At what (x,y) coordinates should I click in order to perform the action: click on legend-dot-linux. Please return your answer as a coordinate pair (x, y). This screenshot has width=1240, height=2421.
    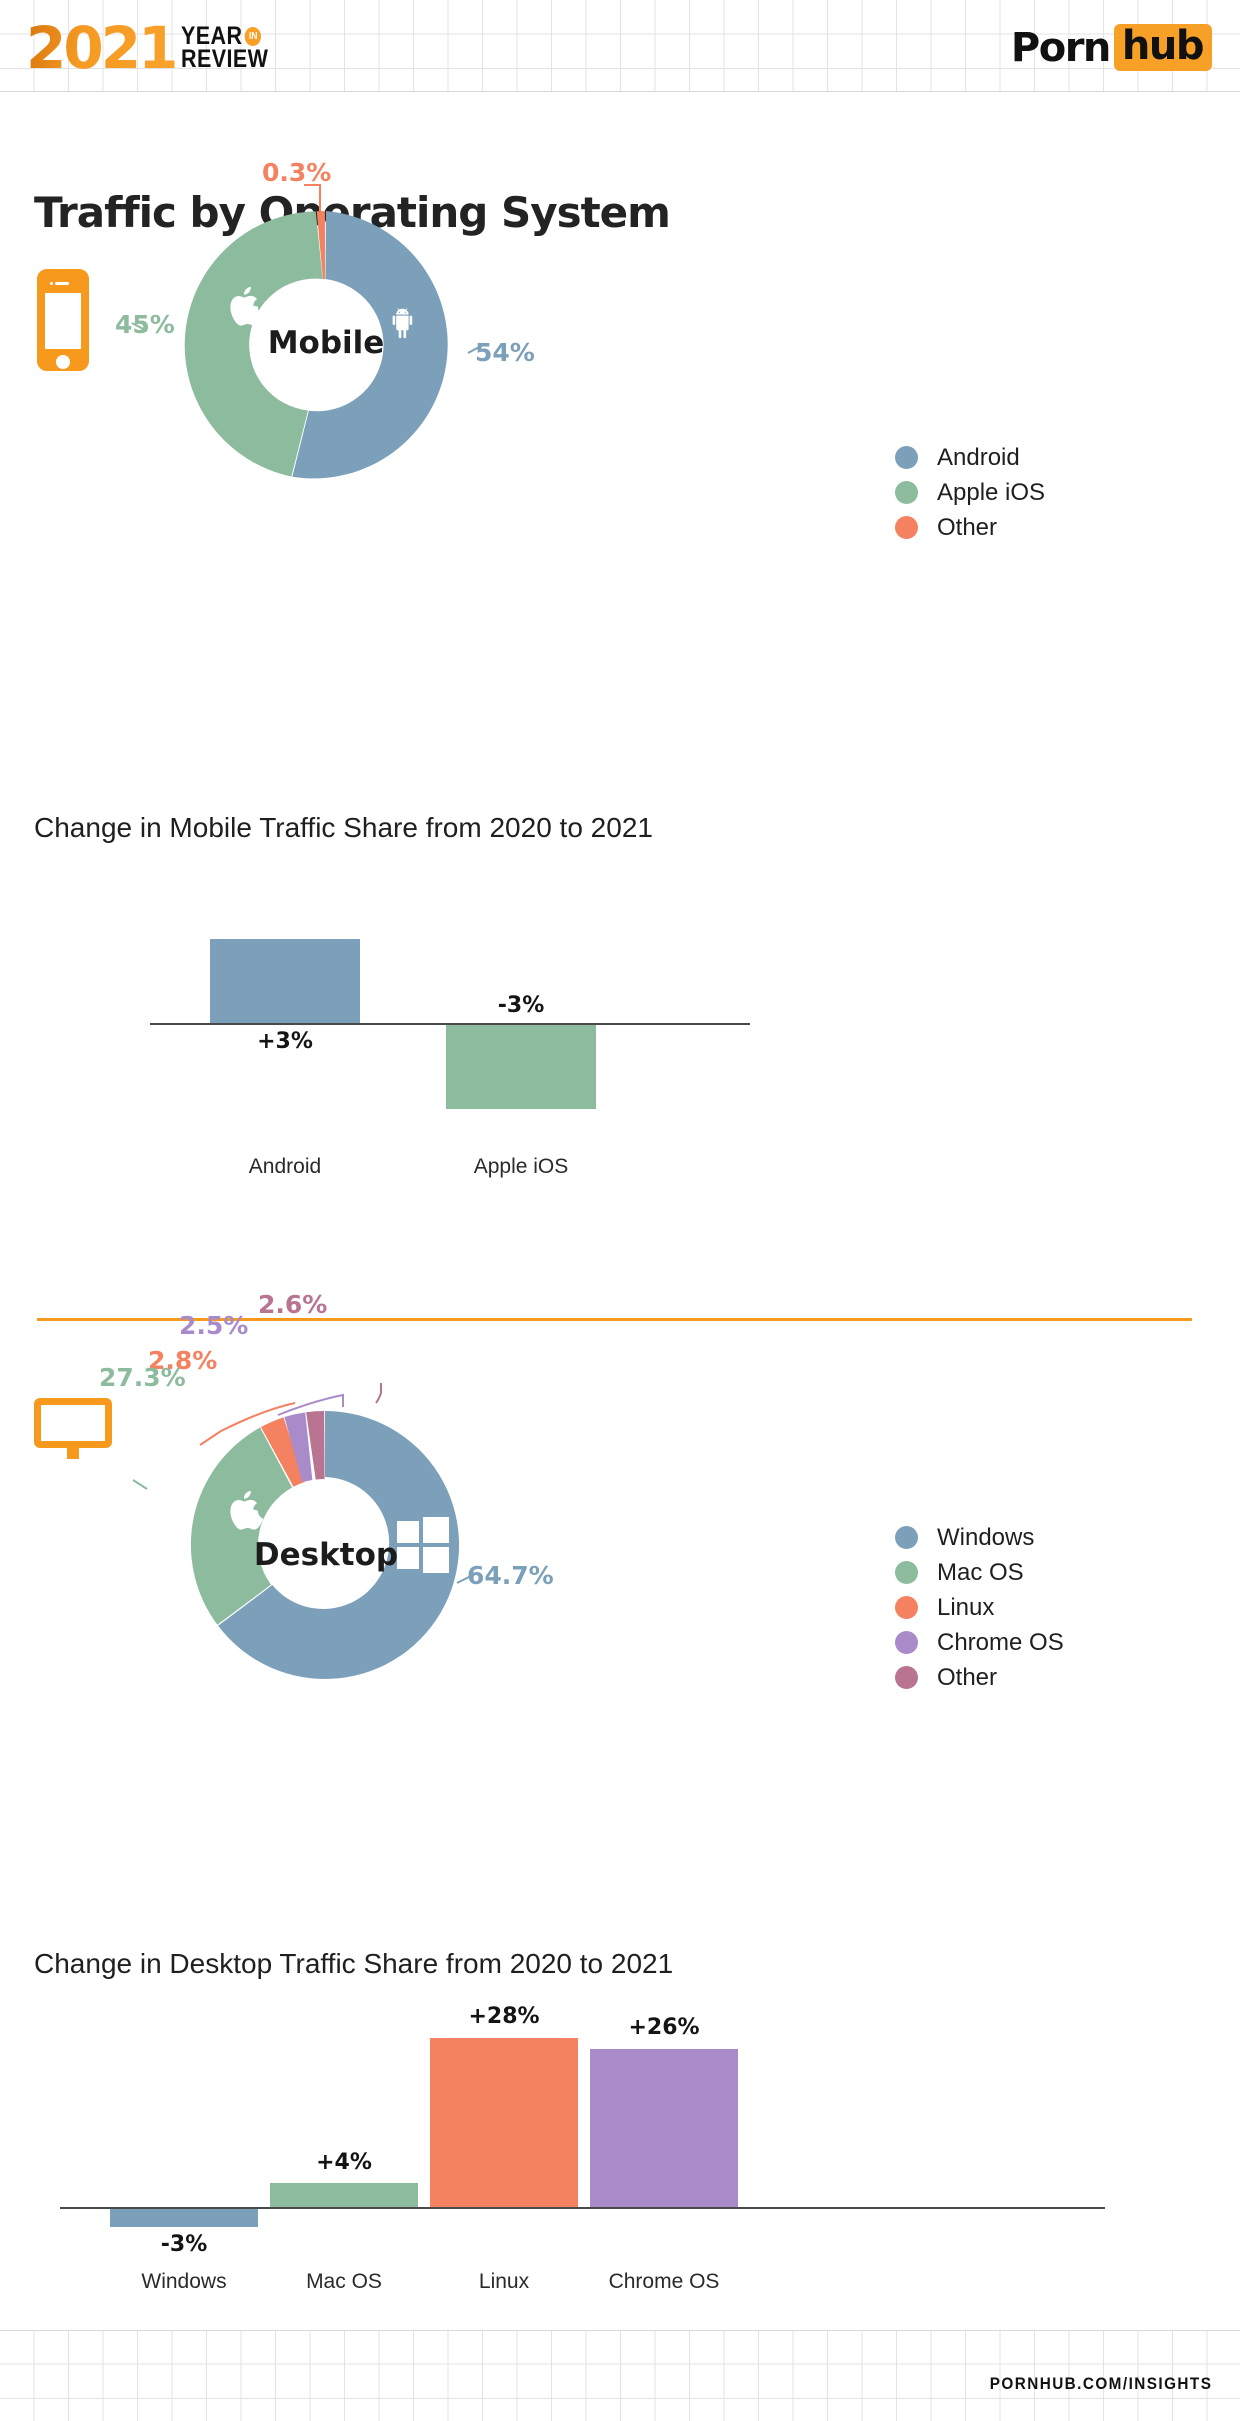
    Looking at the image, I should click on (906, 1607).